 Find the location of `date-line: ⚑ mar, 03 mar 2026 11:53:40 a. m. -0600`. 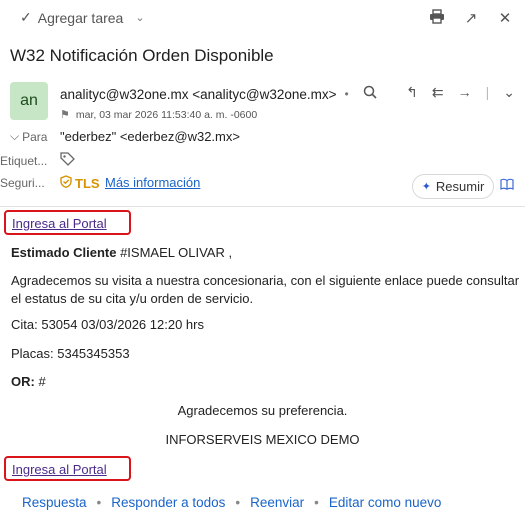

date-line: ⚑ mar, 03 mar 2026 11:53:40 a. m. -0600 is located at coordinates (159, 115).